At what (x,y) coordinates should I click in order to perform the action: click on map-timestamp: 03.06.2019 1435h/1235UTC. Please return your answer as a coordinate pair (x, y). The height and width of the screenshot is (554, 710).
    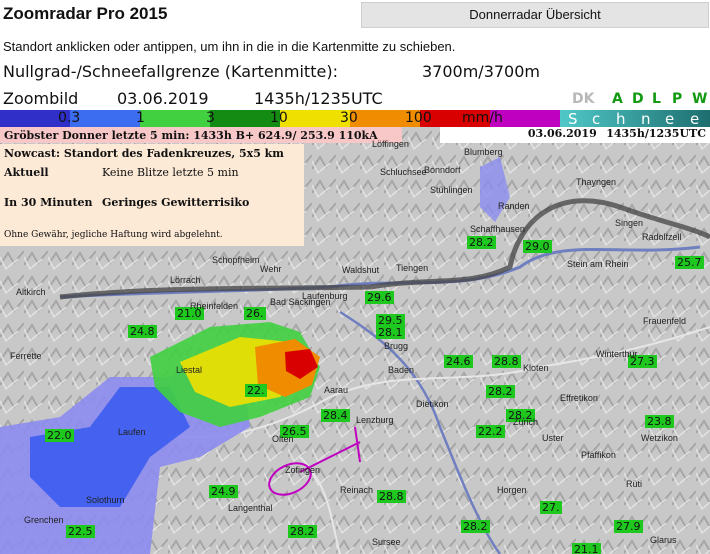
    Looking at the image, I should click on (575, 135).